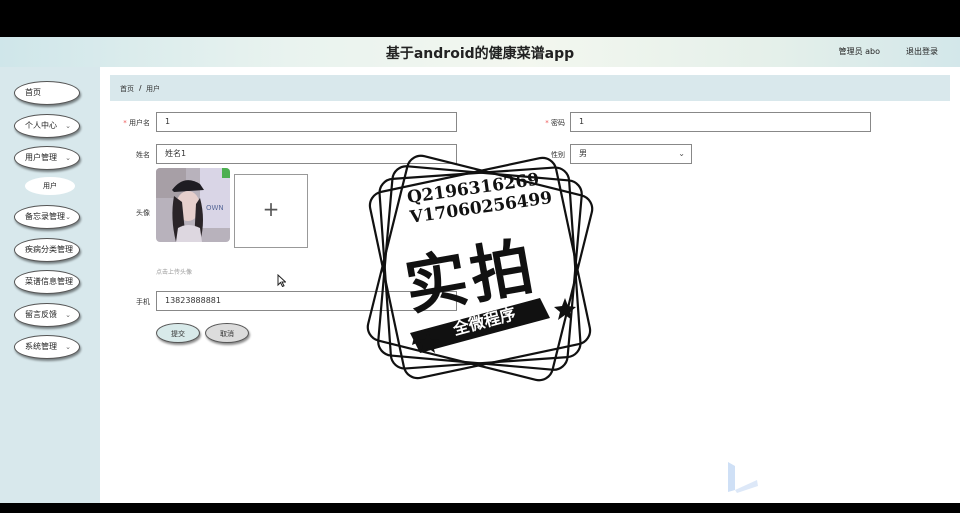 This screenshot has height=513, width=960. What do you see at coordinates (143, 302) in the screenshot?
I see `phone-label: 手机` at bounding box center [143, 302].